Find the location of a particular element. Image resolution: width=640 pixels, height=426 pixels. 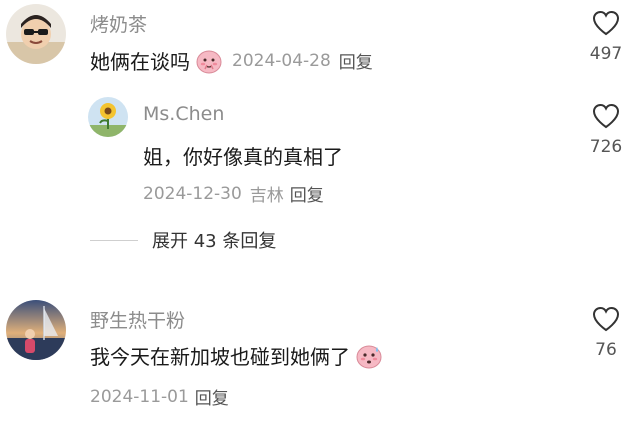

like-button: 726 is located at coordinates (606, 130).